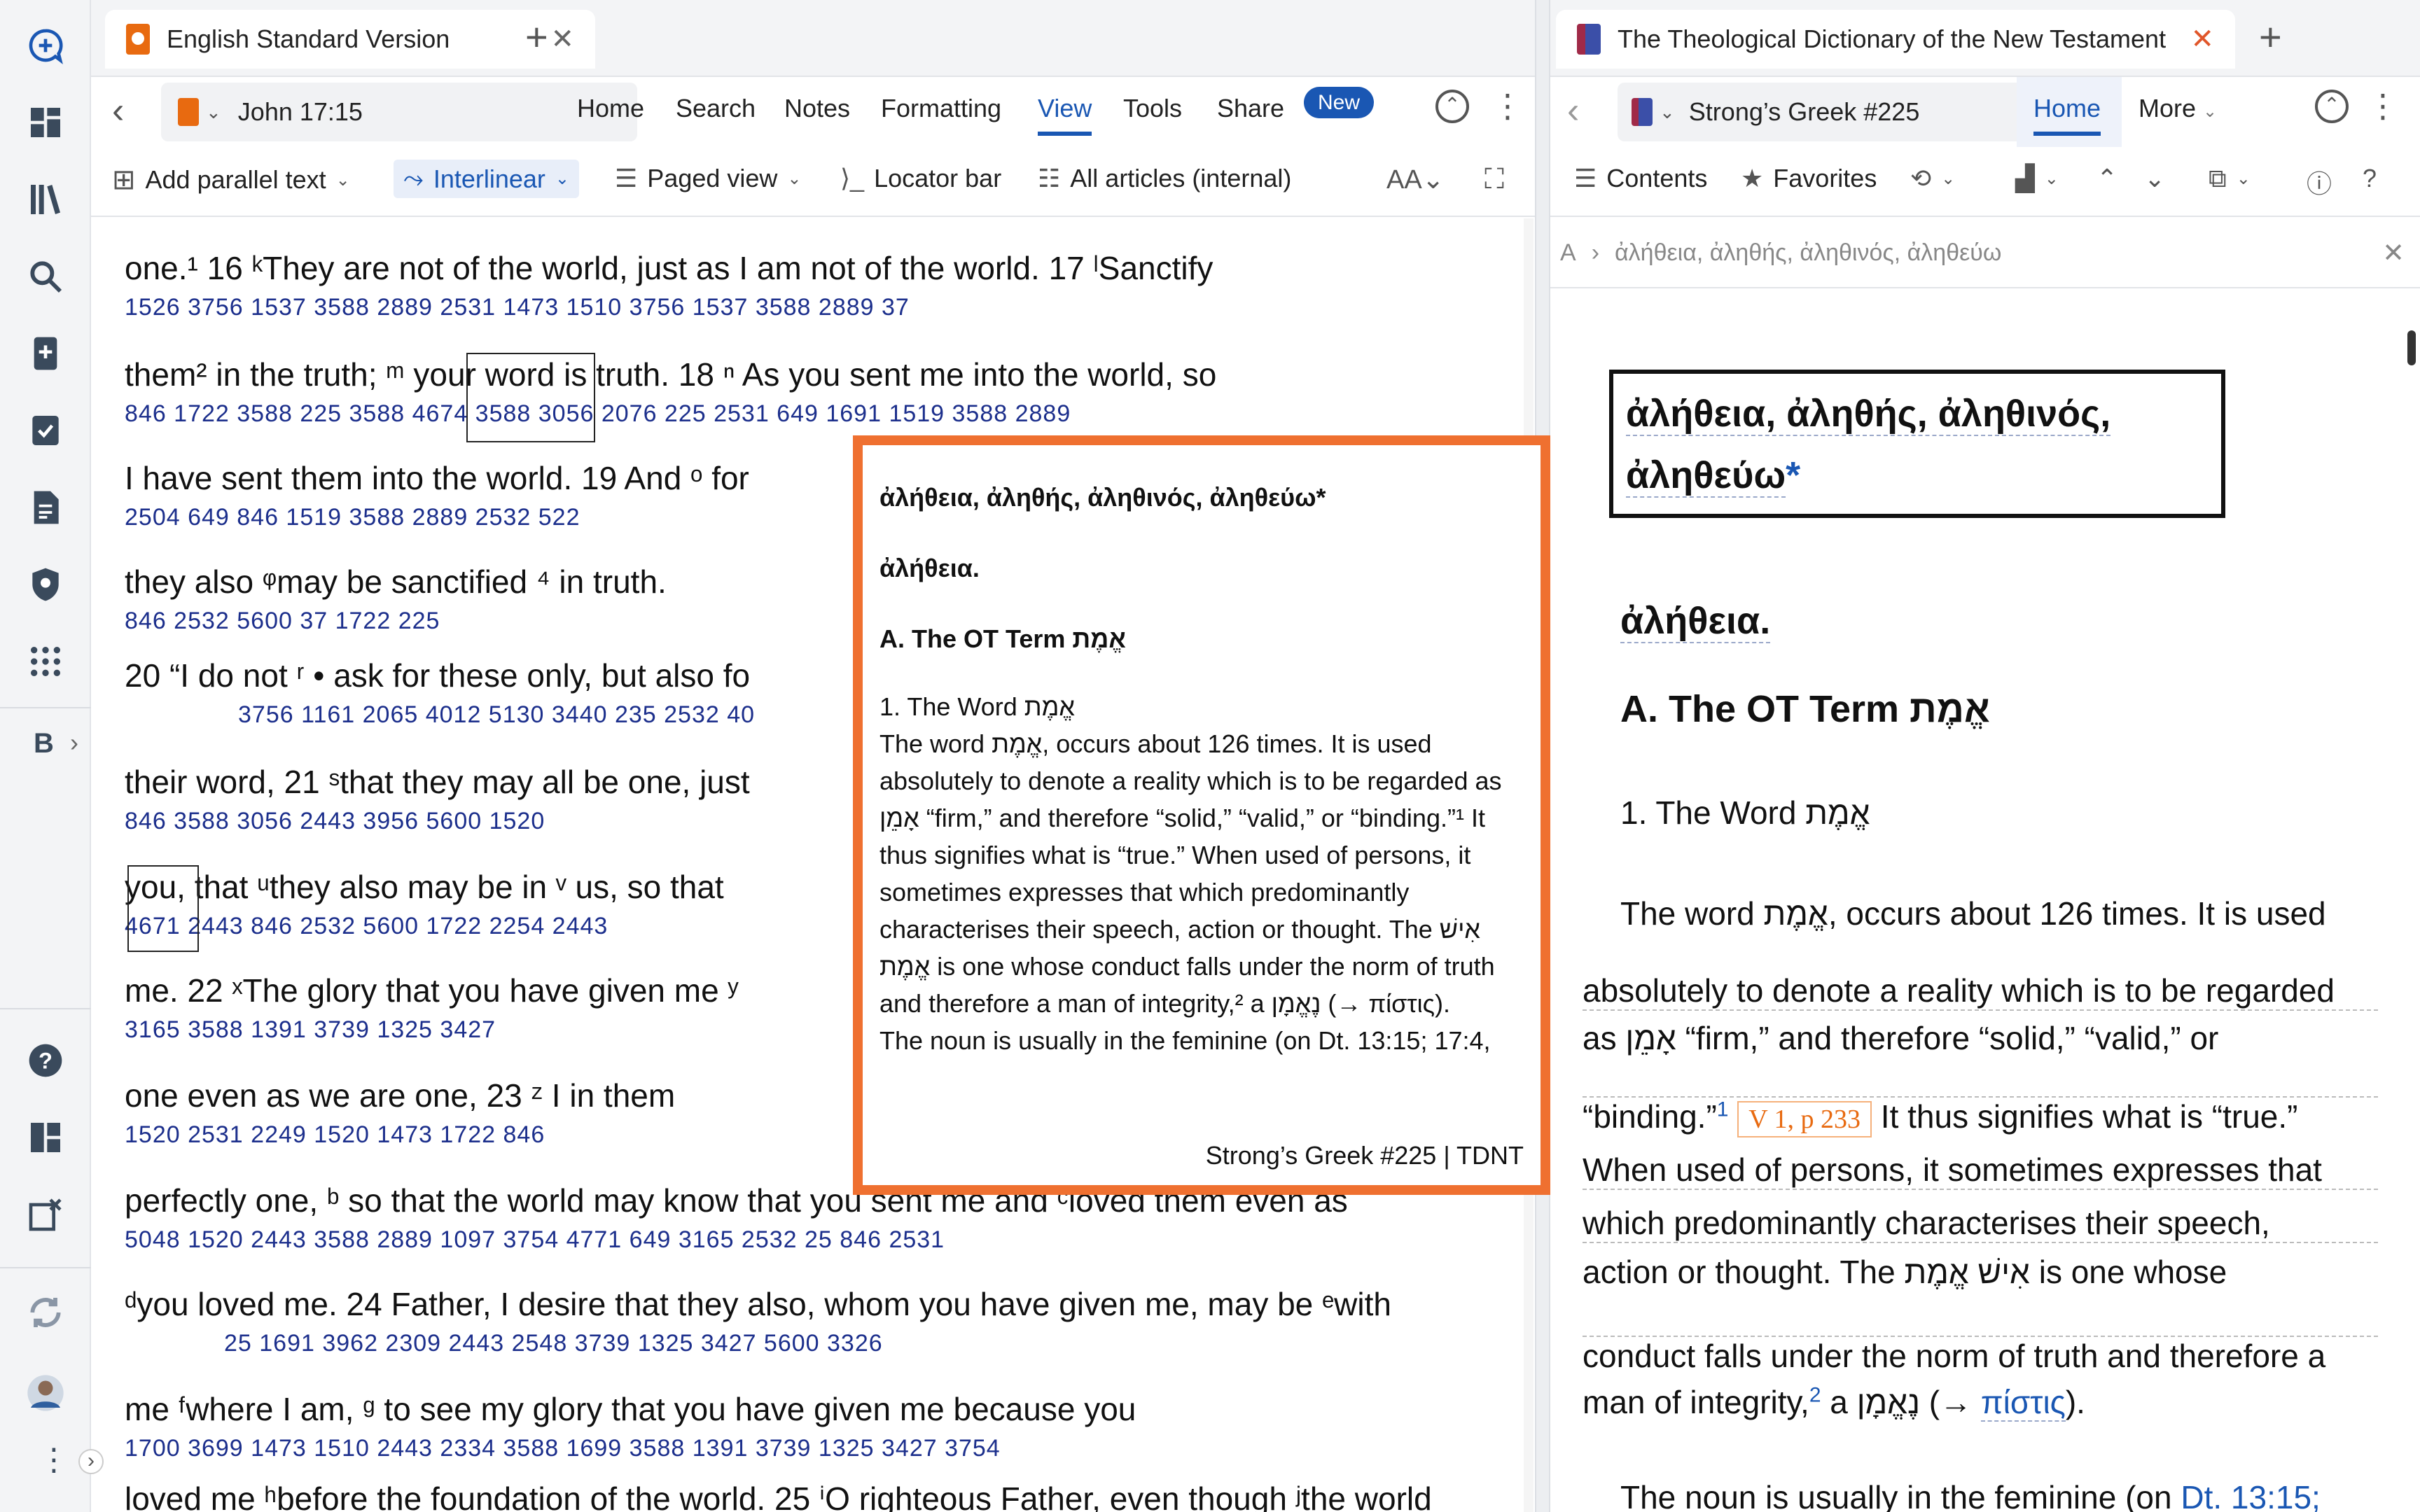  Describe the element at coordinates (610, 108) in the screenshot. I see `menu-home: Home` at that location.